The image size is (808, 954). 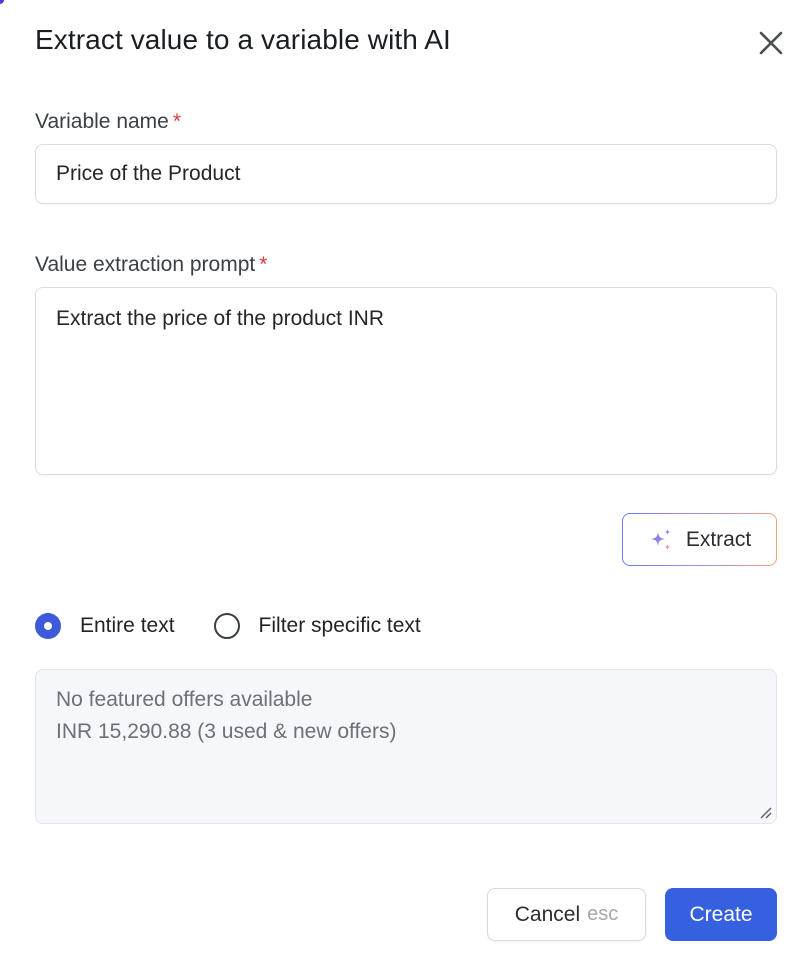 What do you see at coordinates (661, 540) in the screenshot?
I see `sparkle-icon` at bounding box center [661, 540].